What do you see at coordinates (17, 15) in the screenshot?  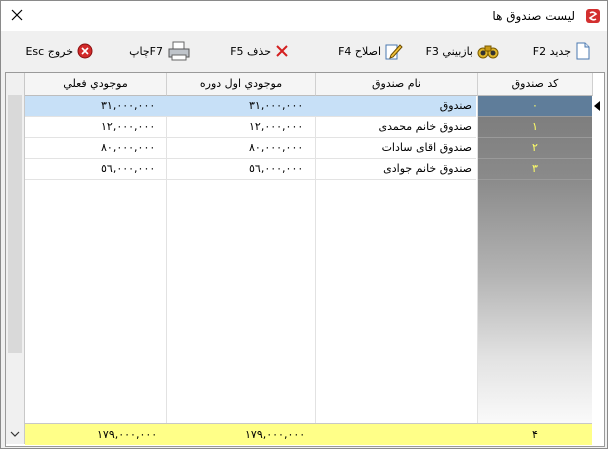 I see `close-icon` at bounding box center [17, 15].